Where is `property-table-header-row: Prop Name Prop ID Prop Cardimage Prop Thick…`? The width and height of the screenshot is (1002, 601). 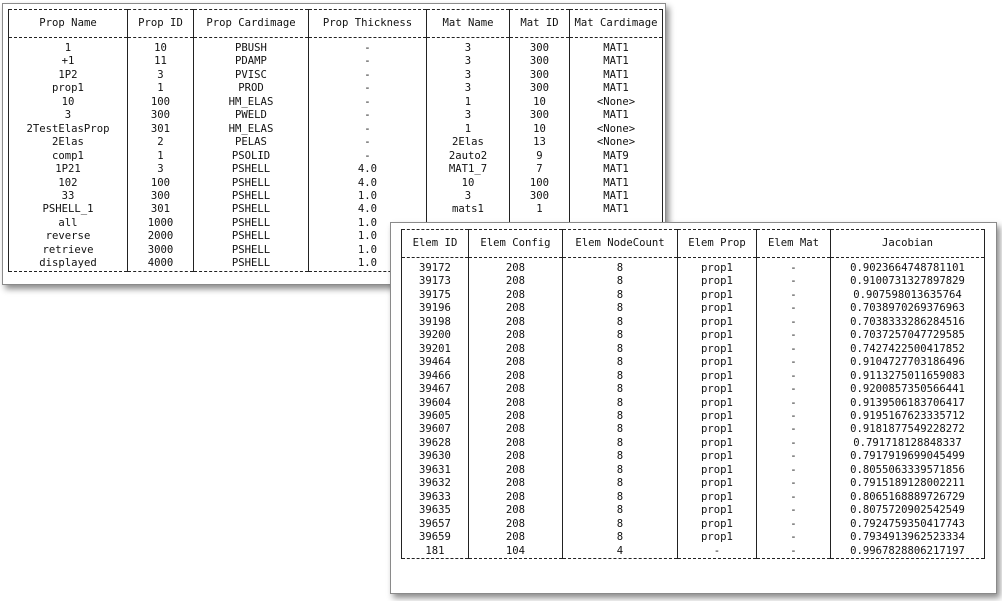 property-table-header-row: Prop Name Prop ID Prop Cardimage Prop Thick… is located at coordinates (335, 23).